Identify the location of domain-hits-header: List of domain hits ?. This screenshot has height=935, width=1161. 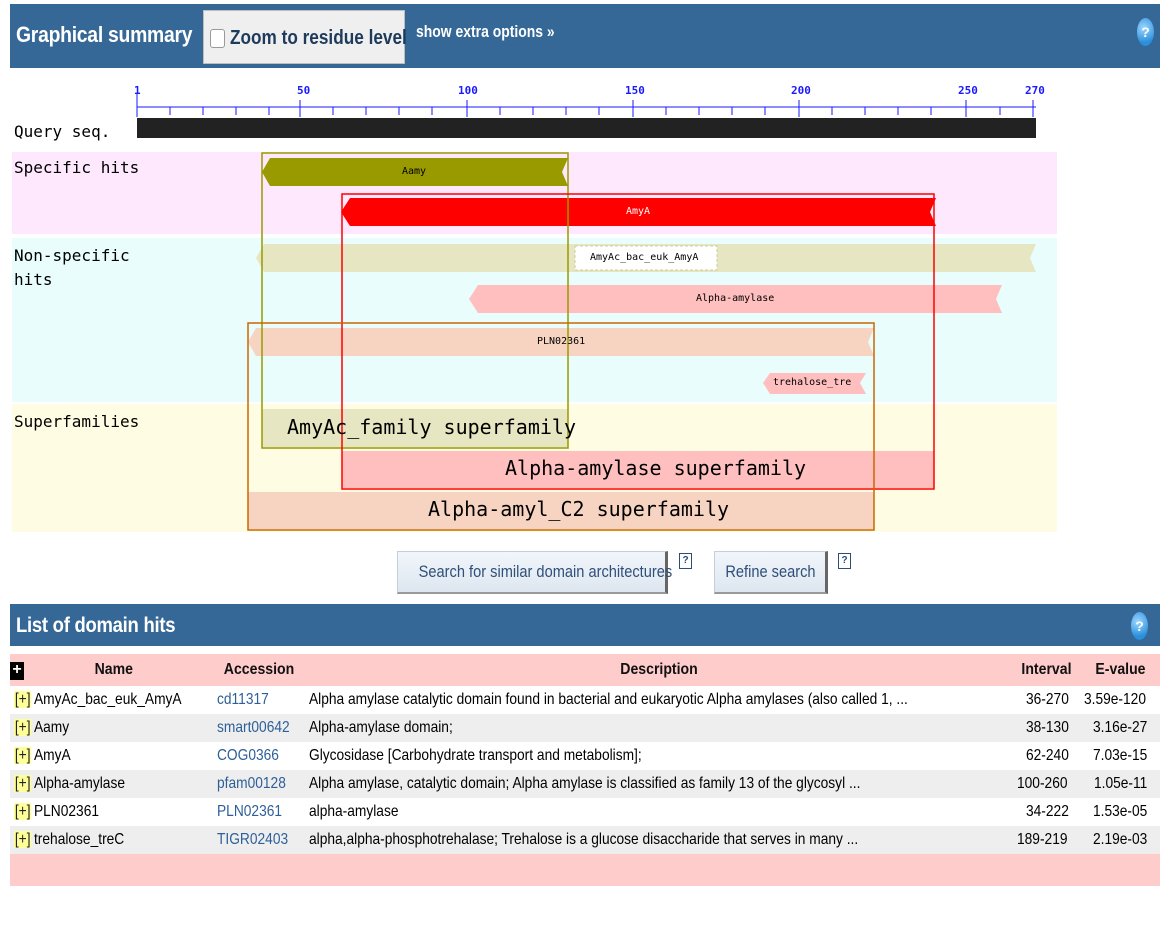
(585, 625).